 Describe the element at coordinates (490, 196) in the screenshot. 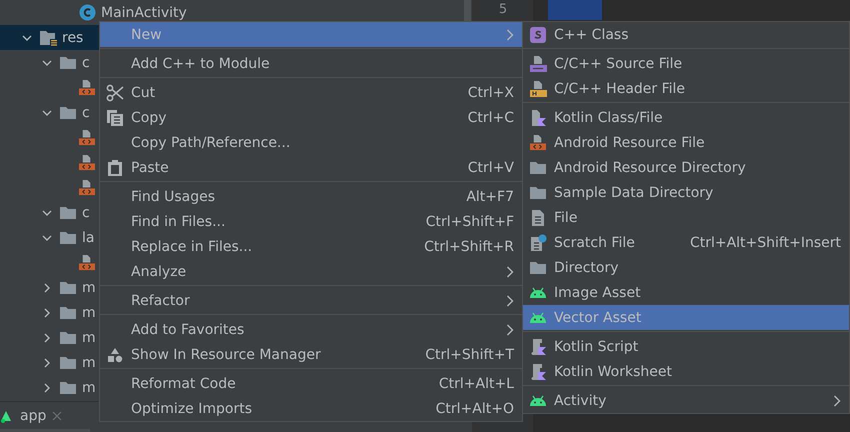

I see `shortcut-label: Alt+F7` at that location.